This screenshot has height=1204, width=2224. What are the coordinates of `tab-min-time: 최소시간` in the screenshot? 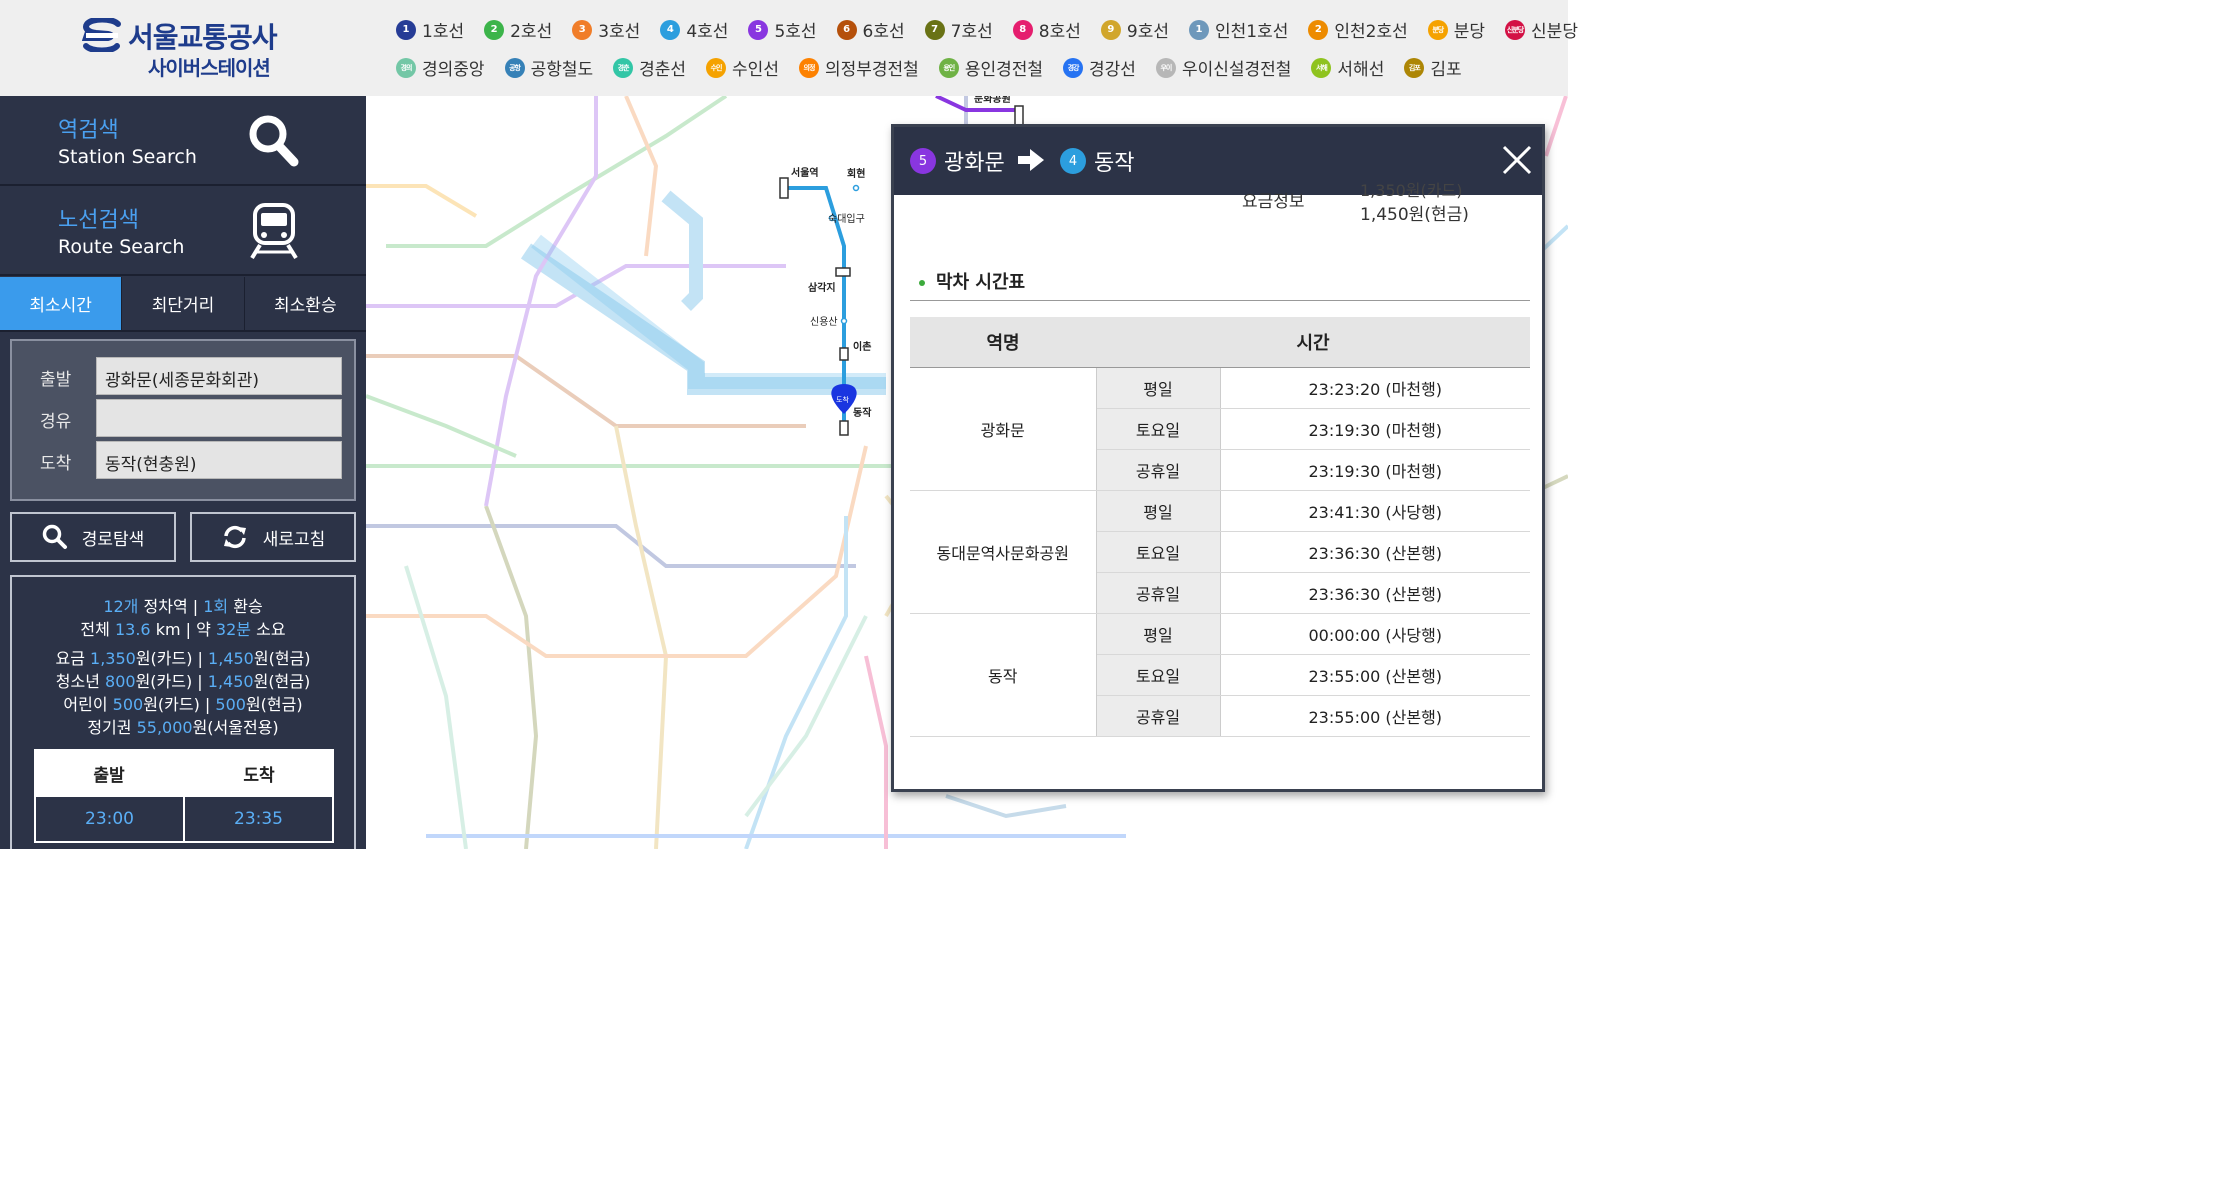 It's located at (61, 303).